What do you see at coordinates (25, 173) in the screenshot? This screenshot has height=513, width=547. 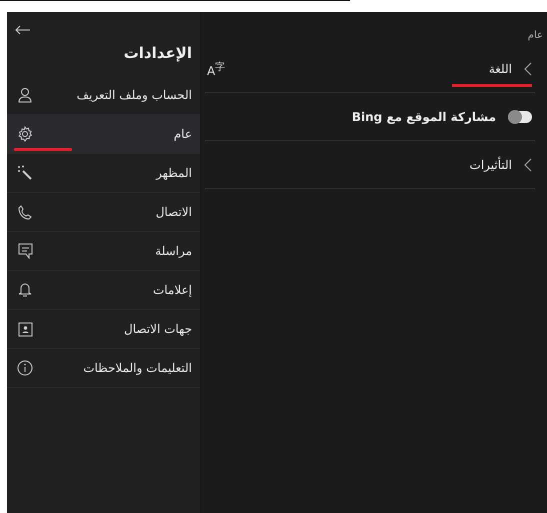 I see `magic-wand-icon` at bounding box center [25, 173].